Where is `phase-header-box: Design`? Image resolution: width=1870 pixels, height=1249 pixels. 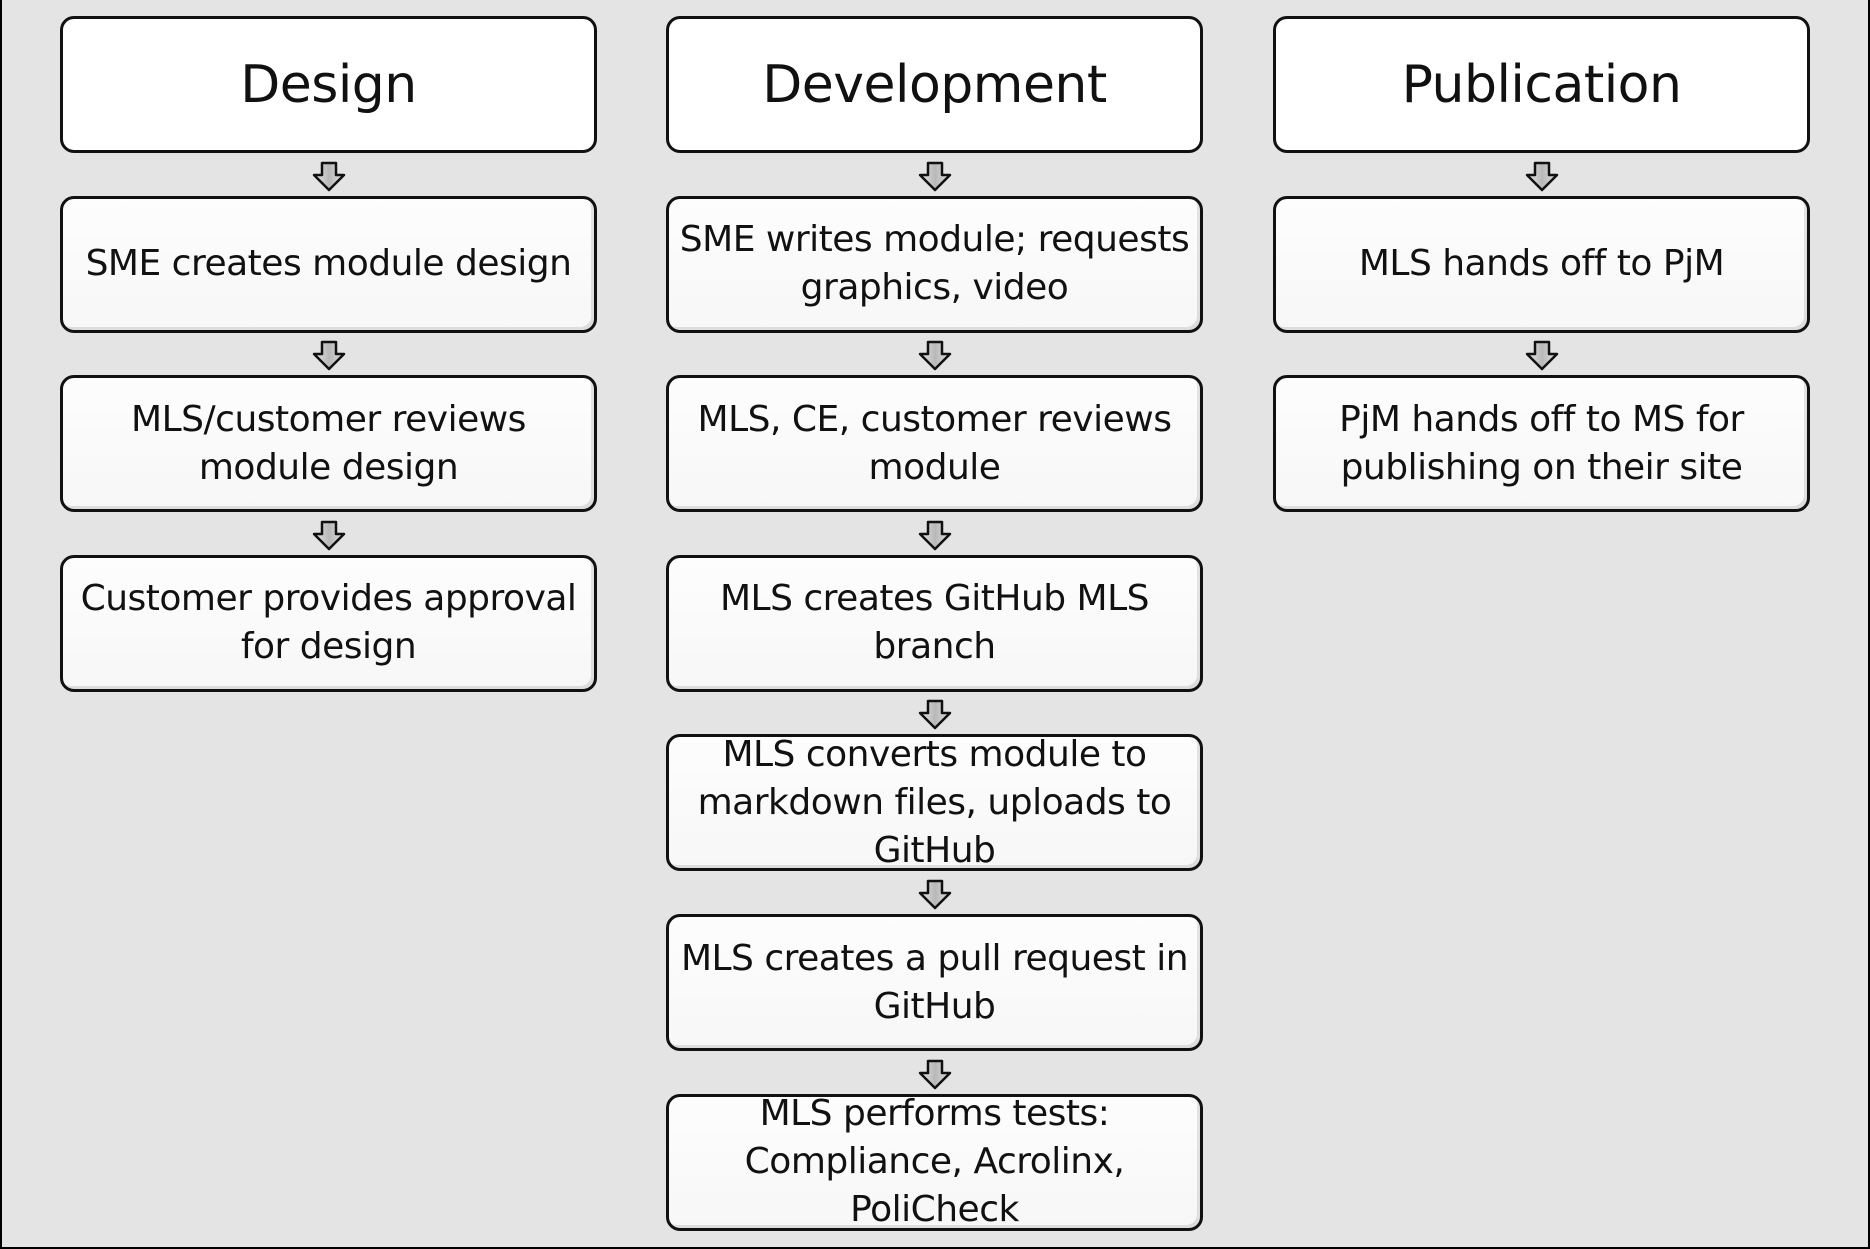 phase-header-box: Design is located at coordinates (328, 84).